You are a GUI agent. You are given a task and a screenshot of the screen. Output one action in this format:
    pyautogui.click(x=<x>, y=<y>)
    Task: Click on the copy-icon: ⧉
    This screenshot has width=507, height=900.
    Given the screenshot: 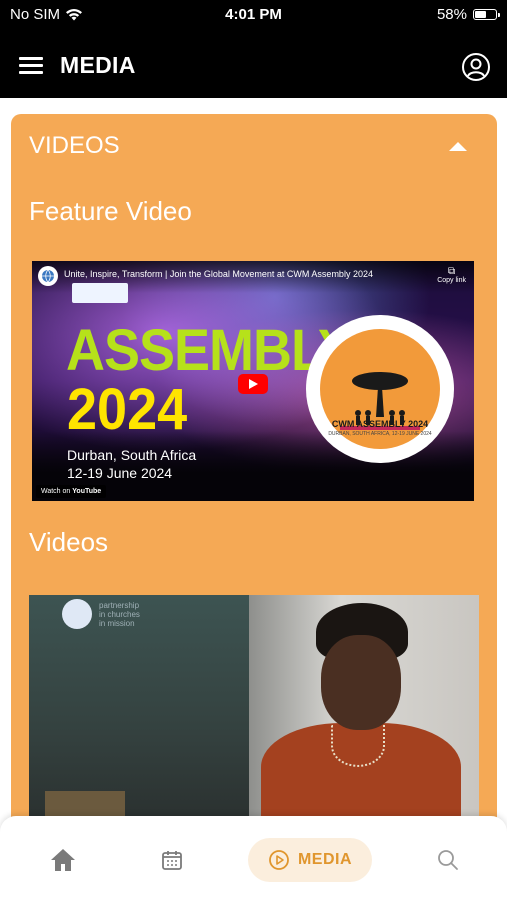 What is the action you would take?
    pyautogui.click(x=452, y=271)
    